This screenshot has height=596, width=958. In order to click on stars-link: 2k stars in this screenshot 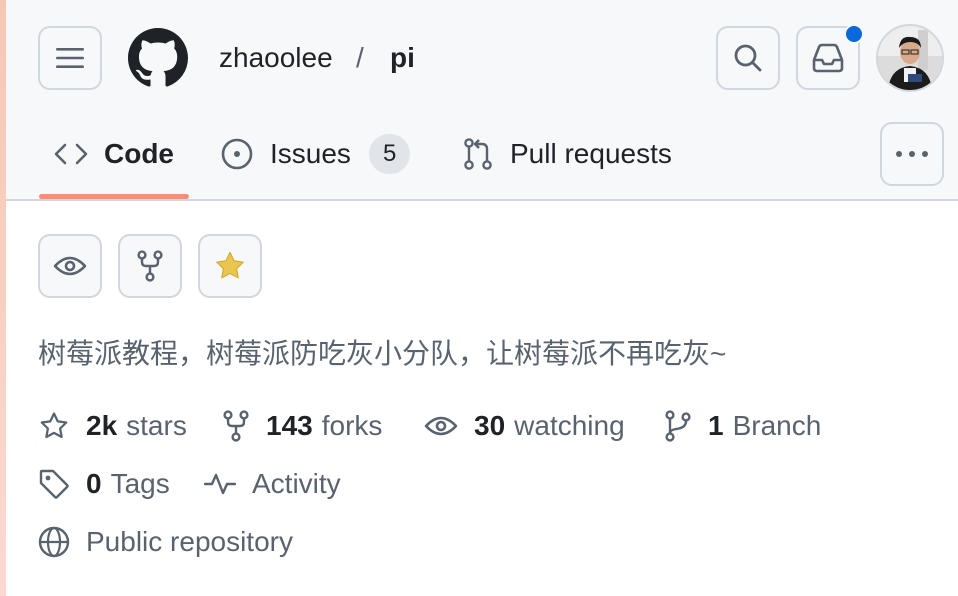, I will do `click(112, 426)`.